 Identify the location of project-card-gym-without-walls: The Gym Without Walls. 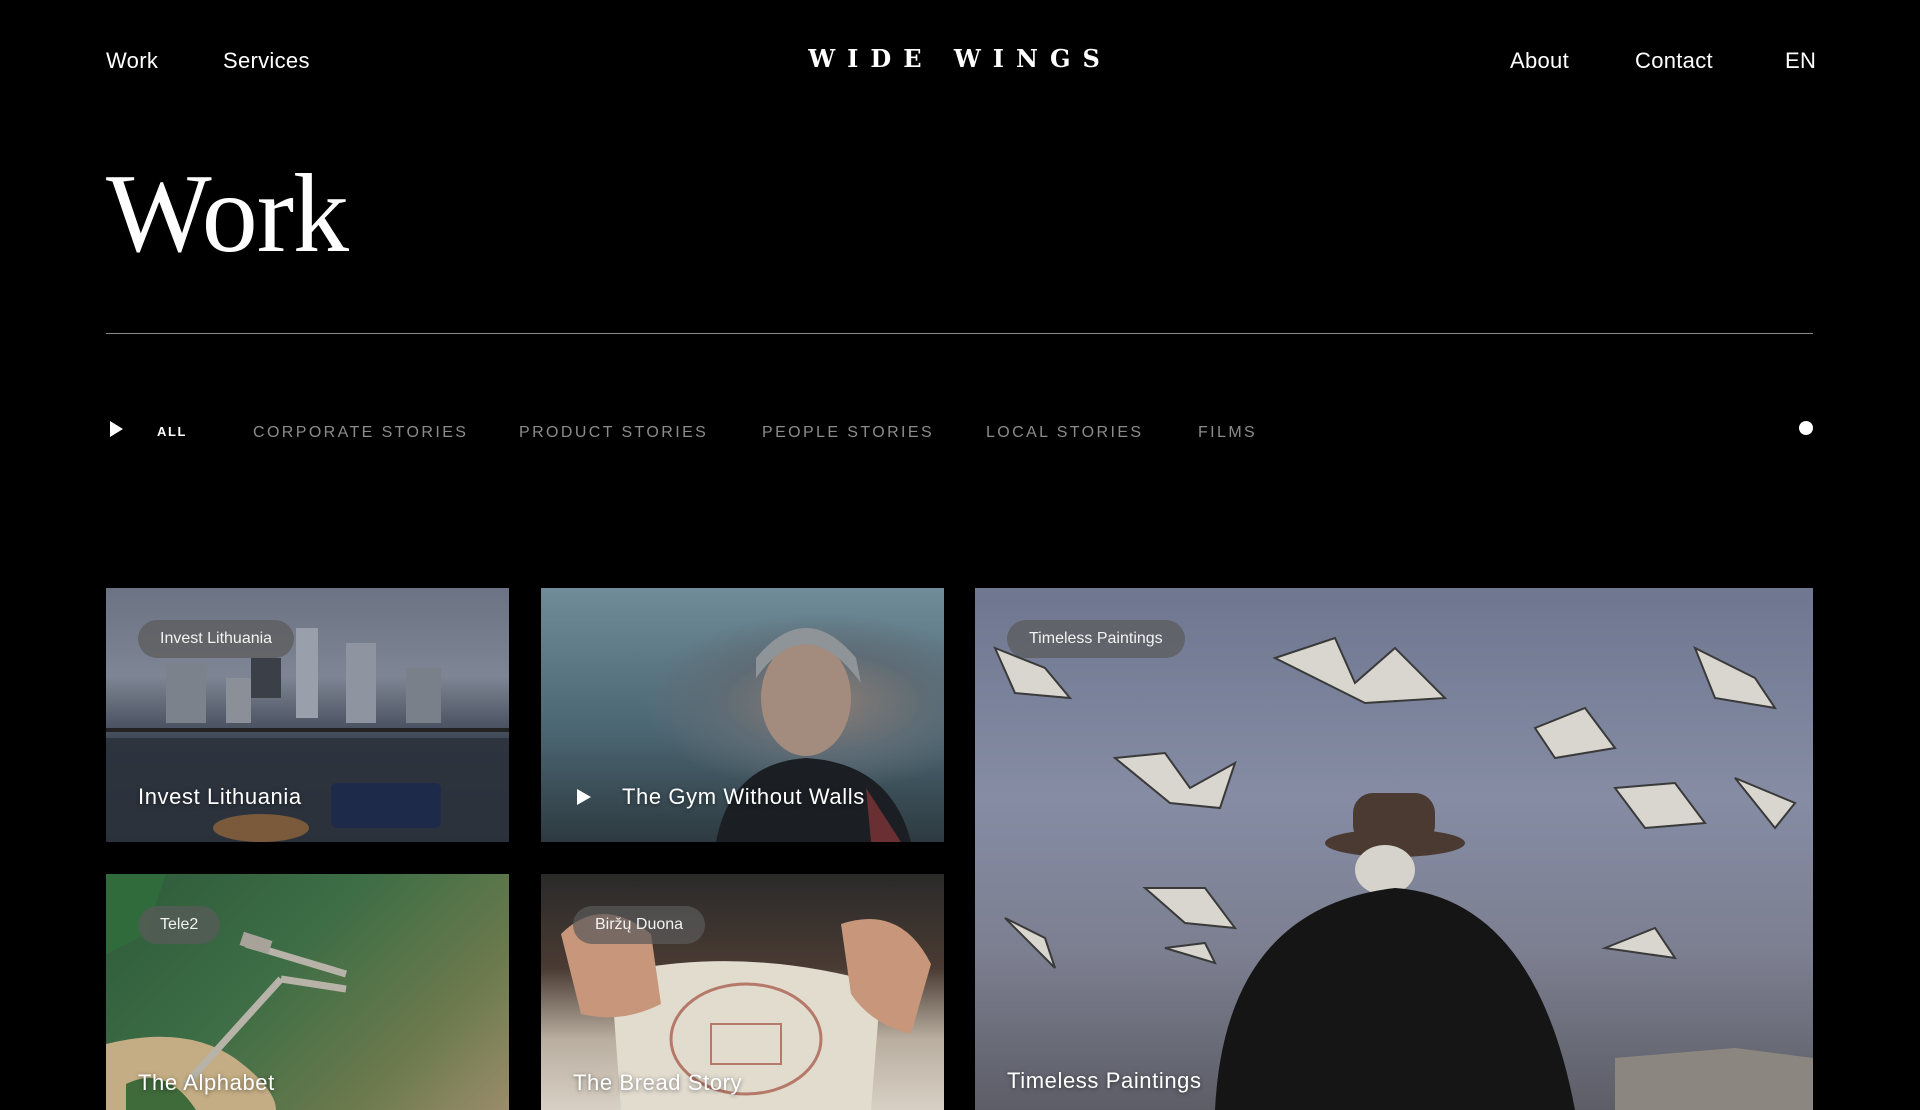
(742, 715).